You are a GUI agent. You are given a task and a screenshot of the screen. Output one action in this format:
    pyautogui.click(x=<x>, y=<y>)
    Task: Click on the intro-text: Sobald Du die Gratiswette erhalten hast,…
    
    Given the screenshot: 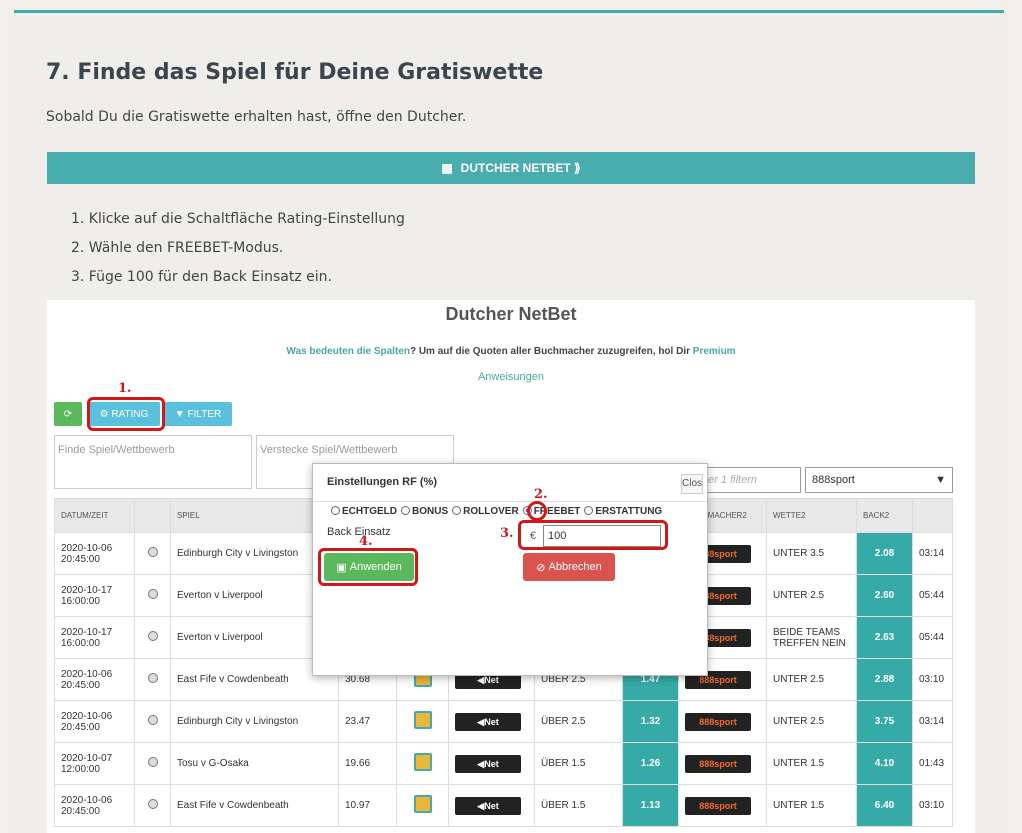 What is the action you would take?
    pyautogui.click(x=256, y=117)
    